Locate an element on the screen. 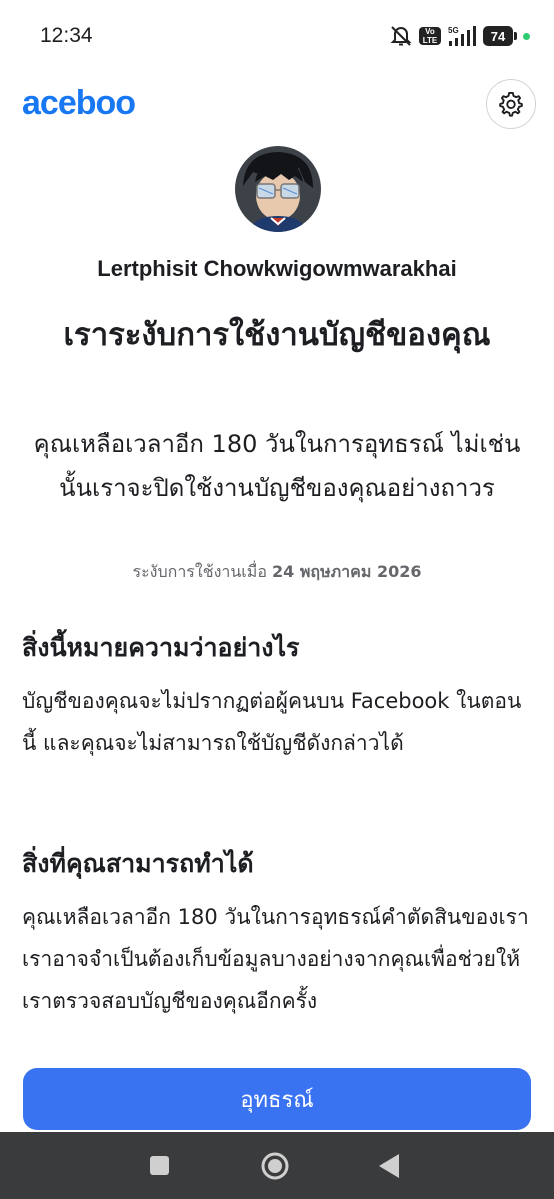  avatar is located at coordinates (278, 189).